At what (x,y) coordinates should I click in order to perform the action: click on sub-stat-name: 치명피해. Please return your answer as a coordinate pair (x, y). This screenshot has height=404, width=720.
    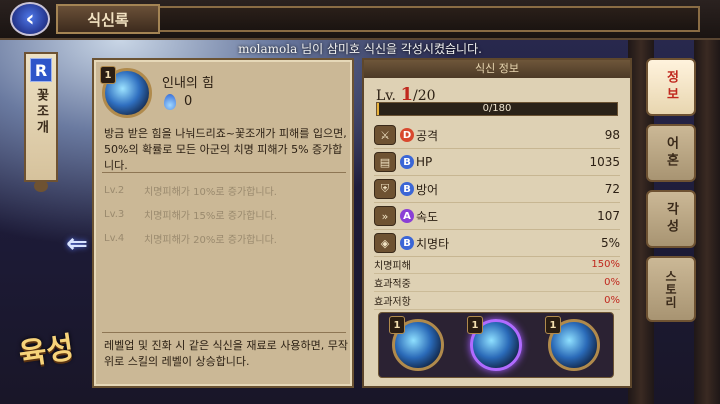
    Looking at the image, I should click on (392, 266).